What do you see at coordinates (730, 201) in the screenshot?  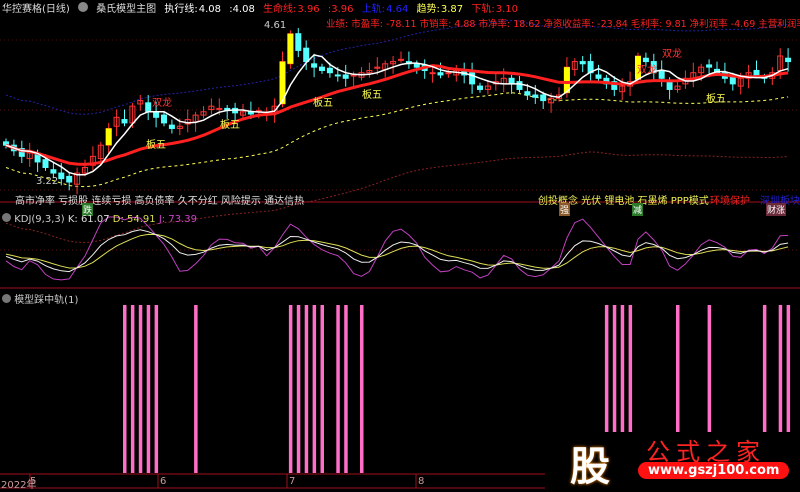 I see `env-text: 环境保护` at bounding box center [730, 201].